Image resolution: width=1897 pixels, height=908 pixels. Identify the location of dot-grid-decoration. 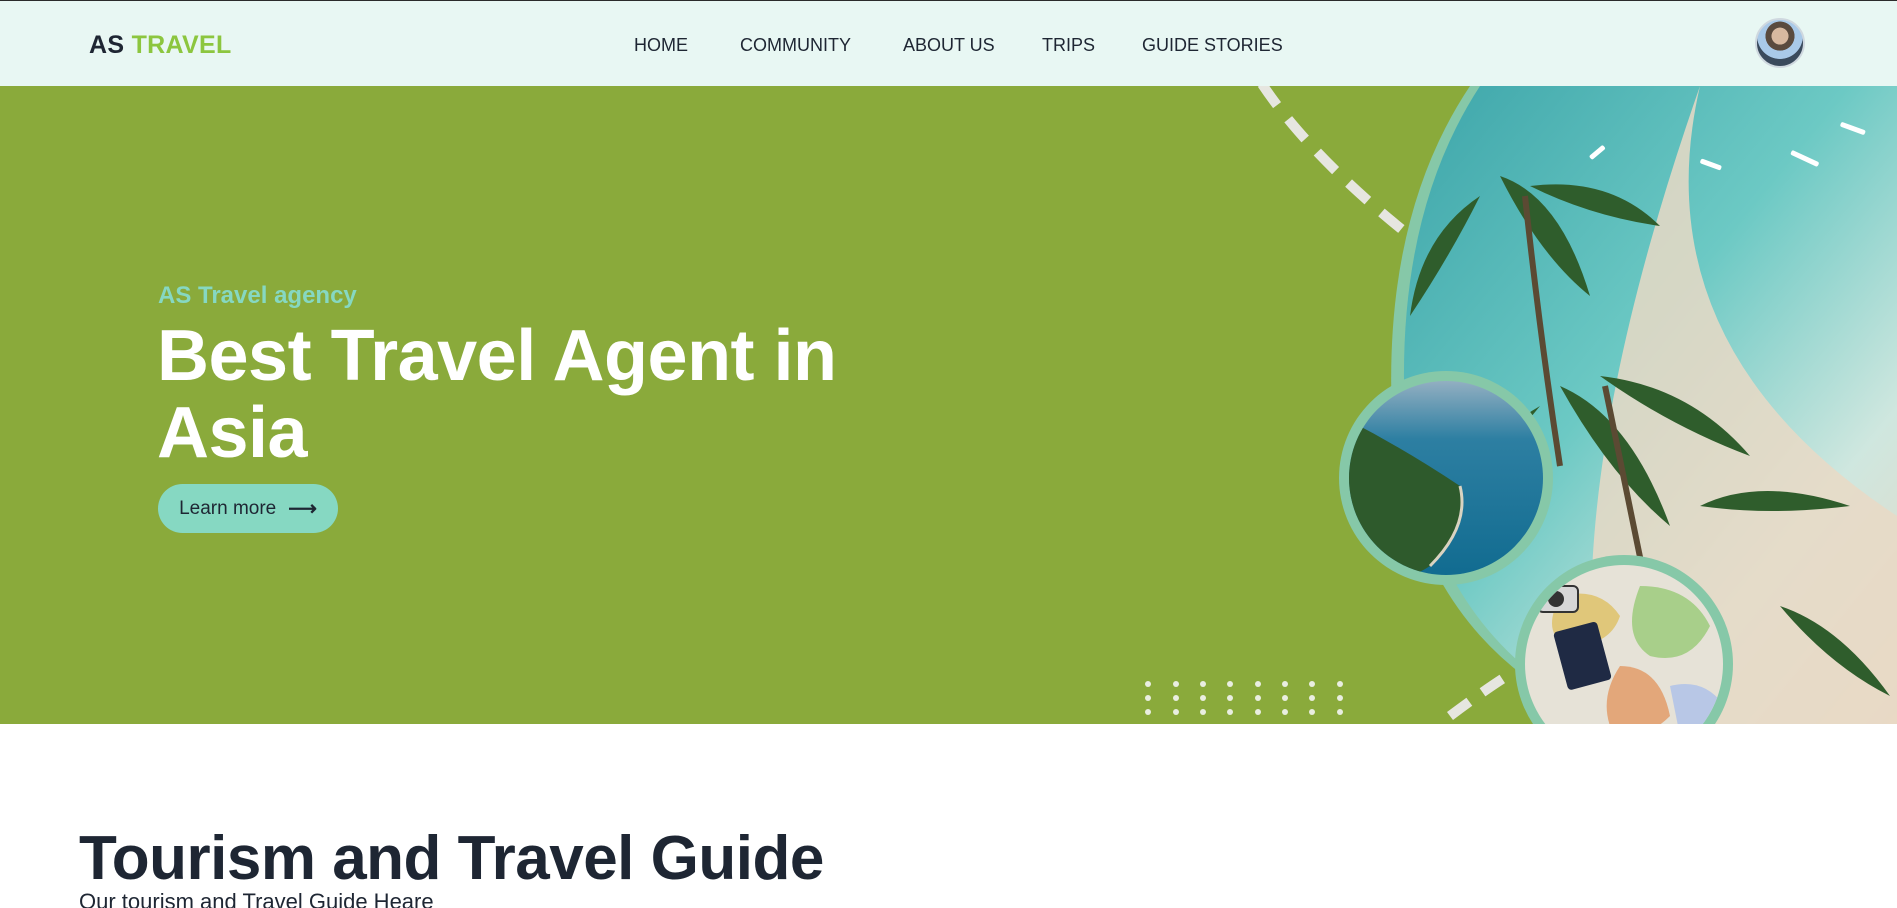
(1244, 698).